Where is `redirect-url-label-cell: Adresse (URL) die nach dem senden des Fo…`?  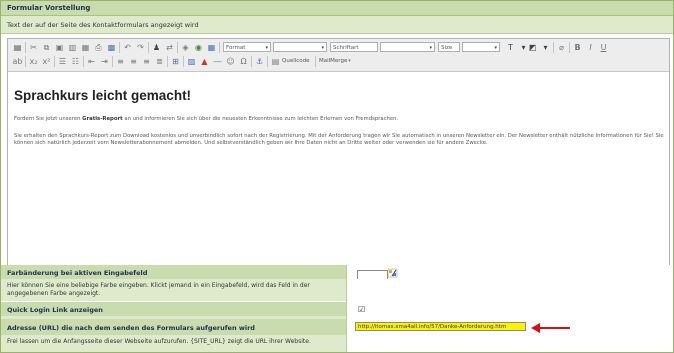
redirect-url-label-cell: Adresse (URL) die nach dem senden des Fo… is located at coordinates (173, 327).